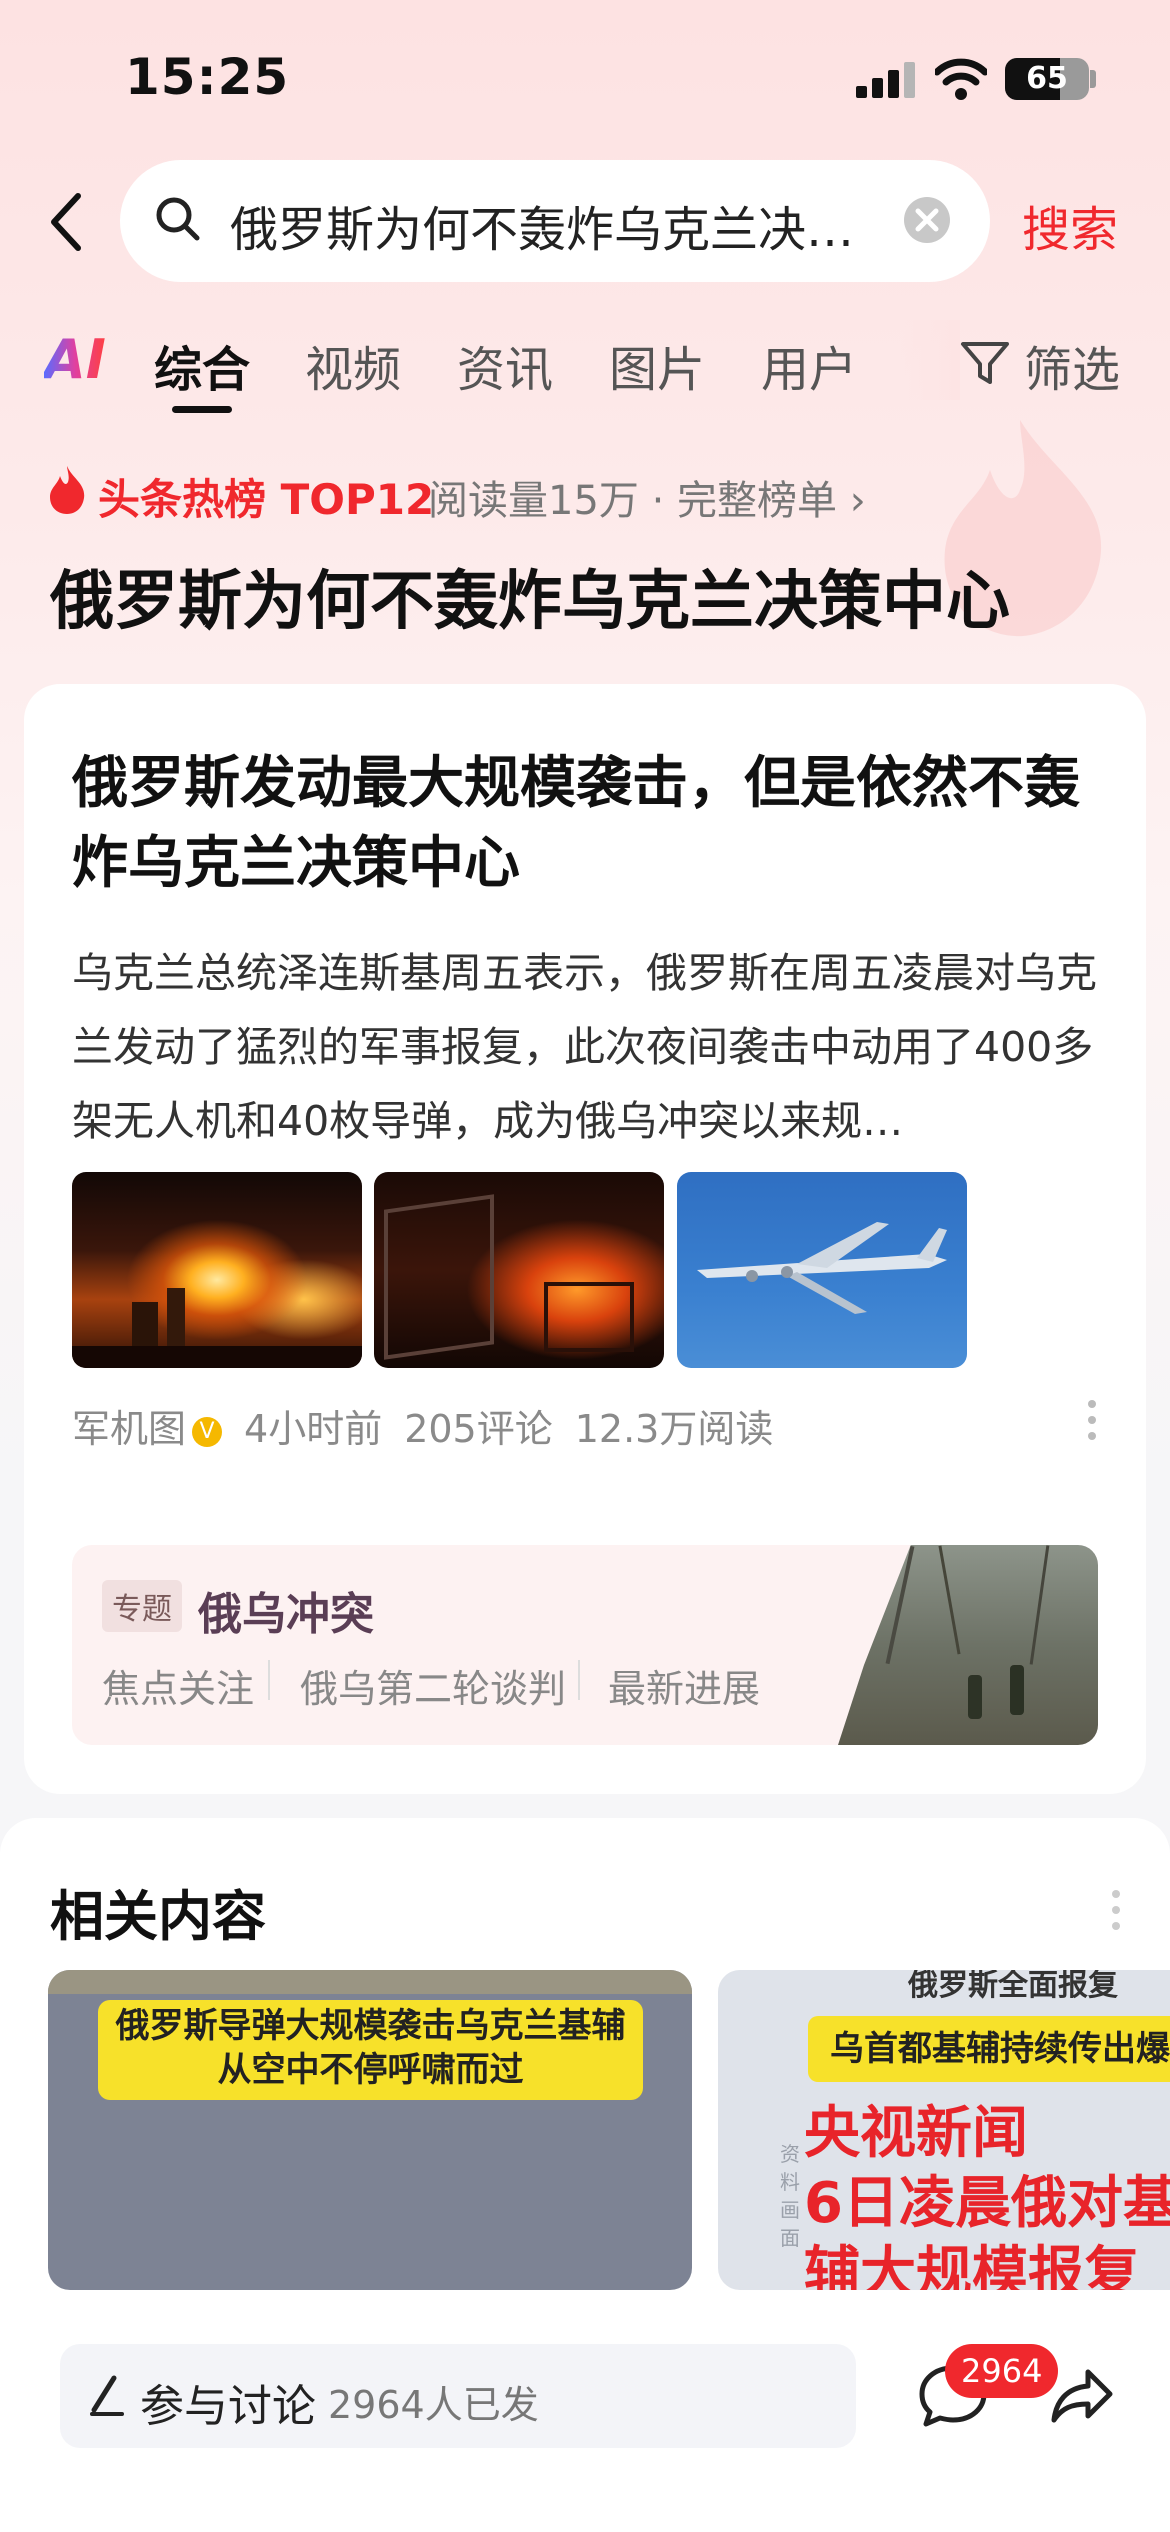 The width and height of the screenshot is (1170, 2532). What do you see at coordinates (927, 220) in the screenshot?
I see `clear-search-icon` at bounding box center [927, 220].